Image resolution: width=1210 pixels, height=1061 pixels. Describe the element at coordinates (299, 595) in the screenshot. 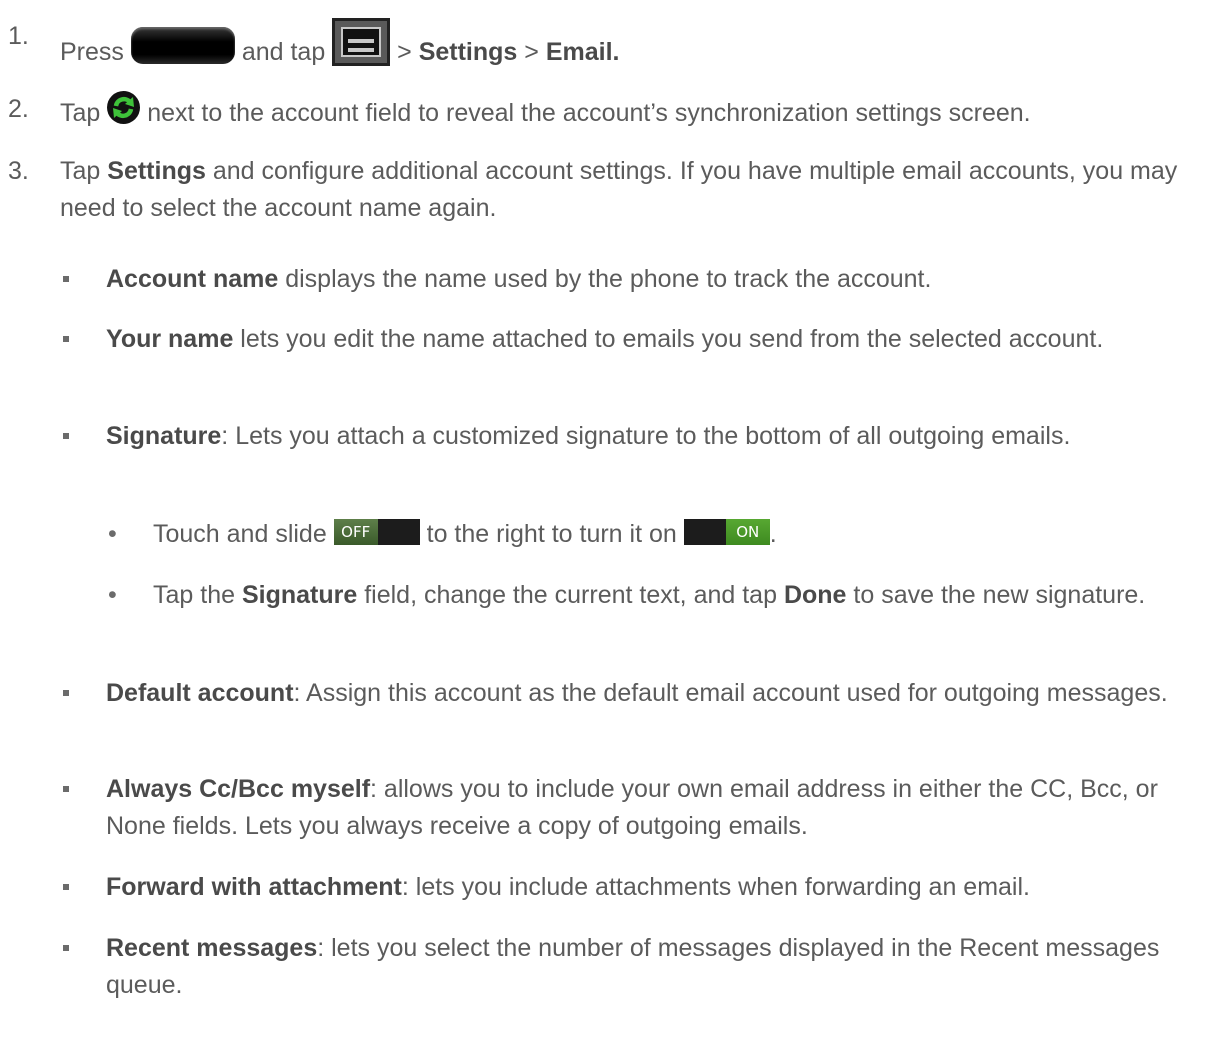

I see `signature-term: Signature` at that location.